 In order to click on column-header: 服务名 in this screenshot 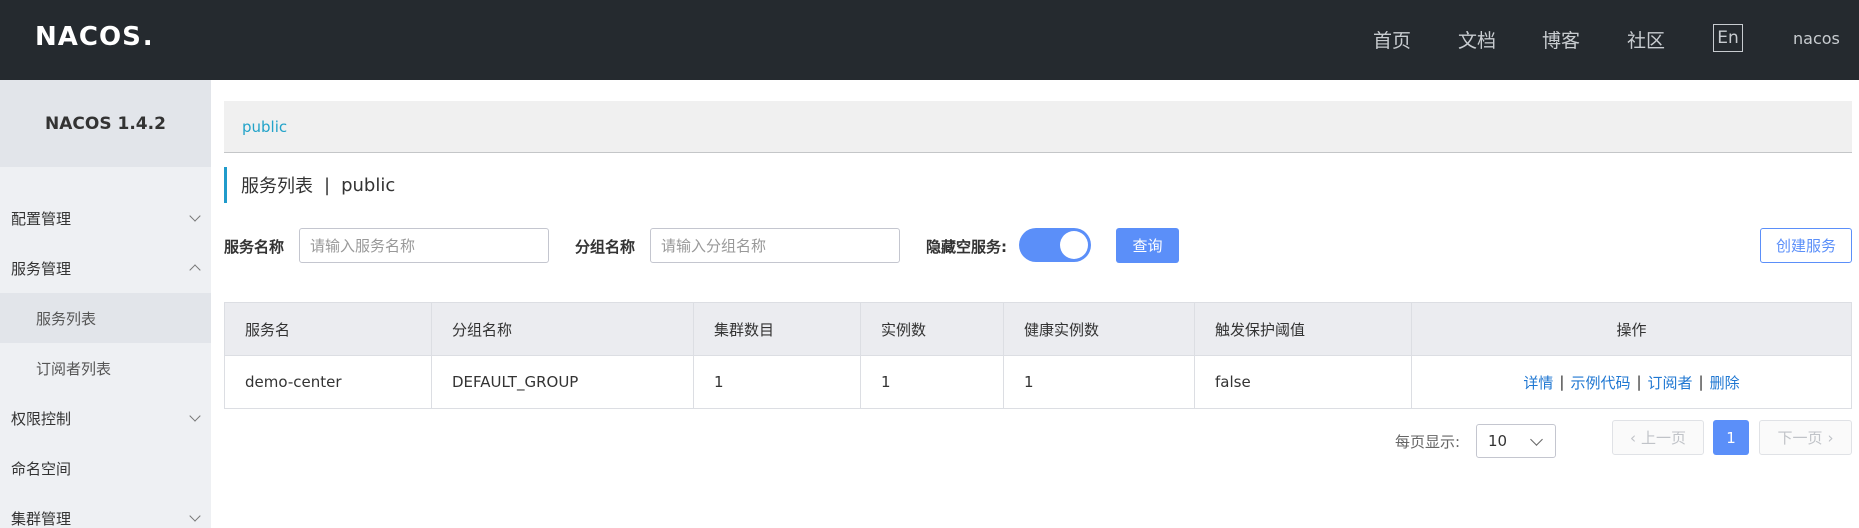, I will do `click(328, 329)`.